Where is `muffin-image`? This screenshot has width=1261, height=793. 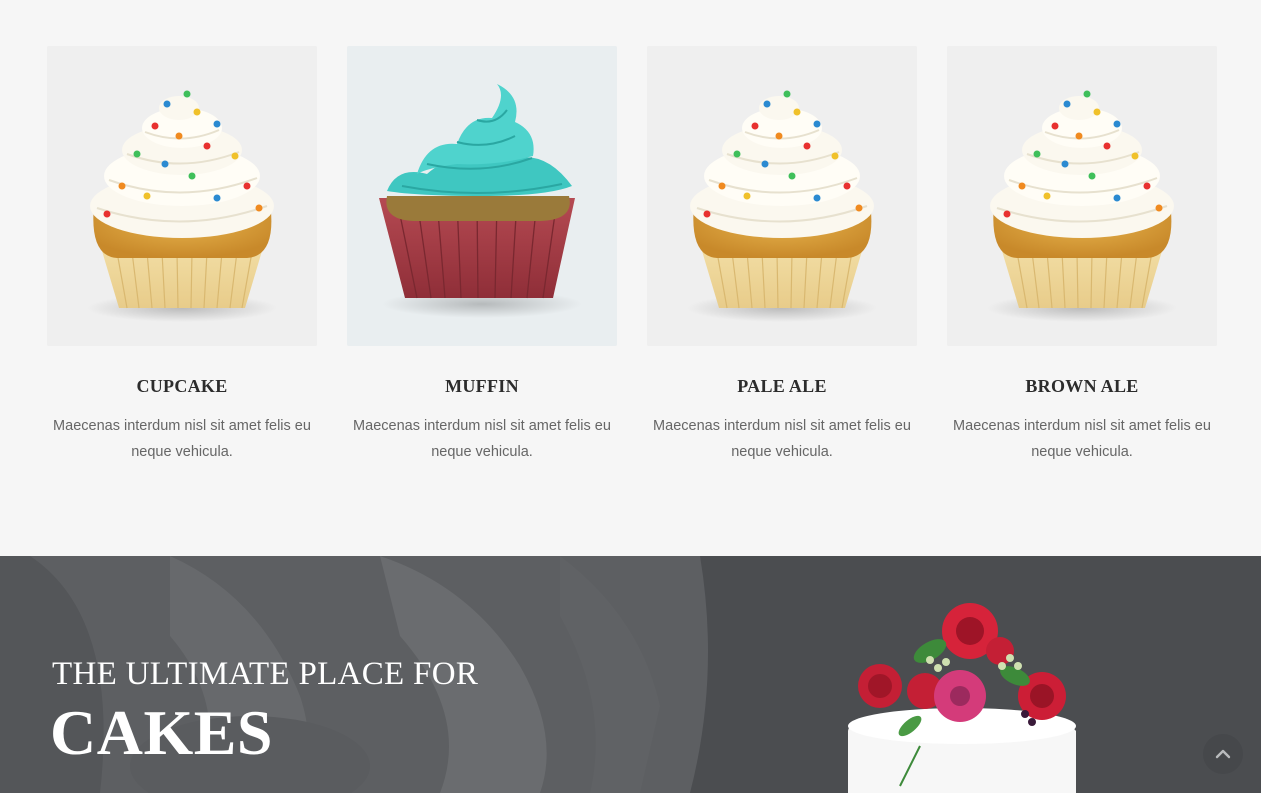
muffin-image is located at coordinates (482, 196).